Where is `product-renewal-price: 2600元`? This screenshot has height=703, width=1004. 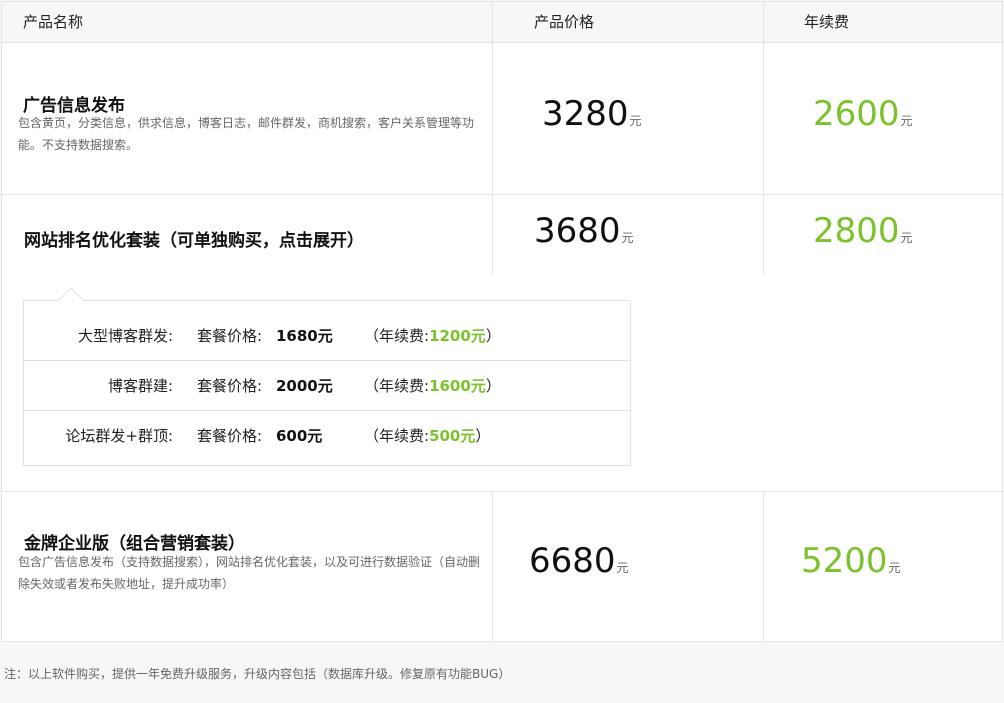 product-renewal-price: 2600元 is located at coordinates (863, 114).